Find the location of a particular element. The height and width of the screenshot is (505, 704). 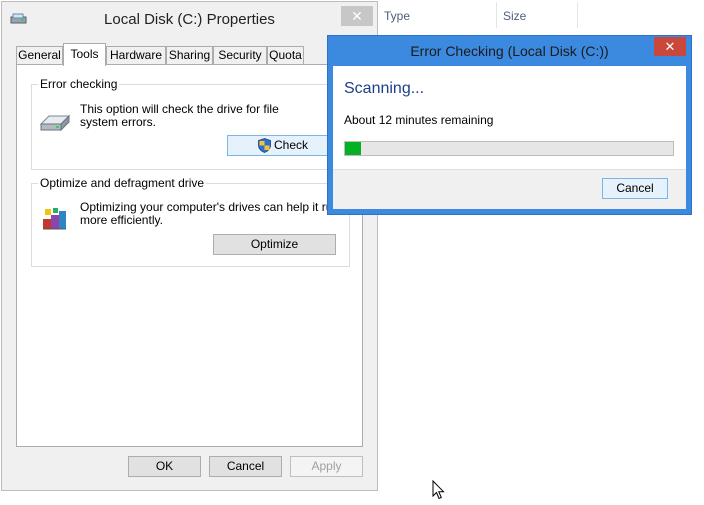

apply-button: Apply is located at coordinates (326, 466).